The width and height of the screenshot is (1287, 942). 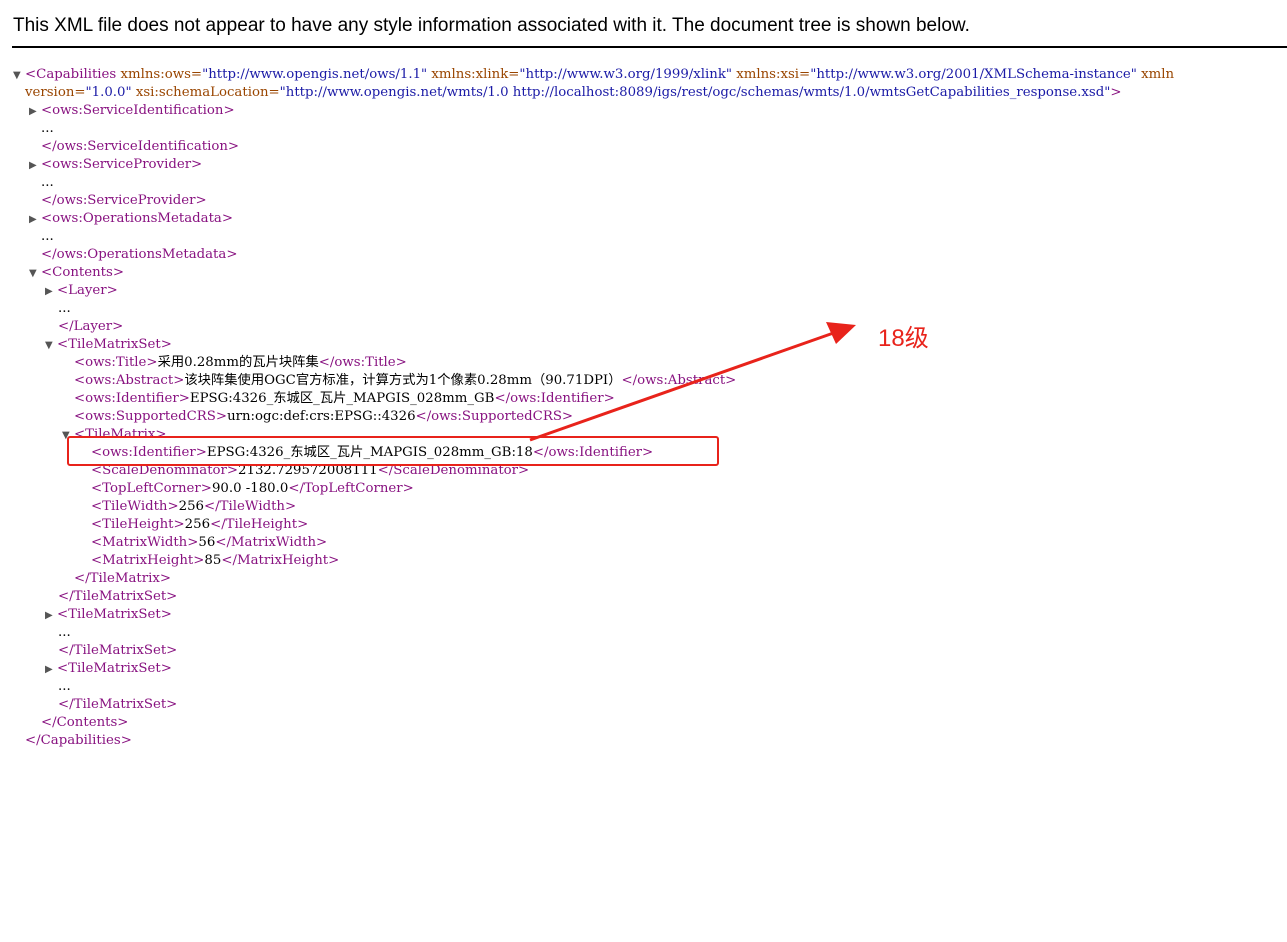 I want to click on supported-crs-text: urn:ogc:def:crs:EPSG::4326, so click(x=321, y=416).